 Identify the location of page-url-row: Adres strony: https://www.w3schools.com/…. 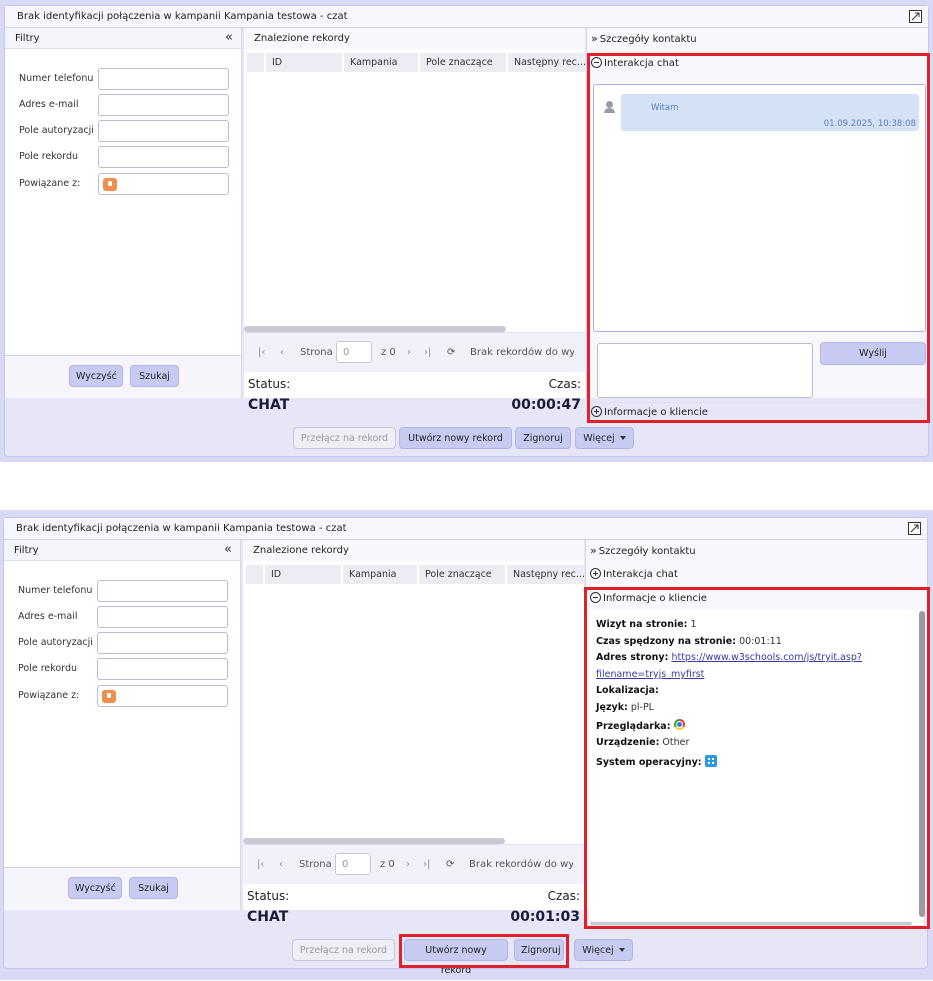
(729, 657).